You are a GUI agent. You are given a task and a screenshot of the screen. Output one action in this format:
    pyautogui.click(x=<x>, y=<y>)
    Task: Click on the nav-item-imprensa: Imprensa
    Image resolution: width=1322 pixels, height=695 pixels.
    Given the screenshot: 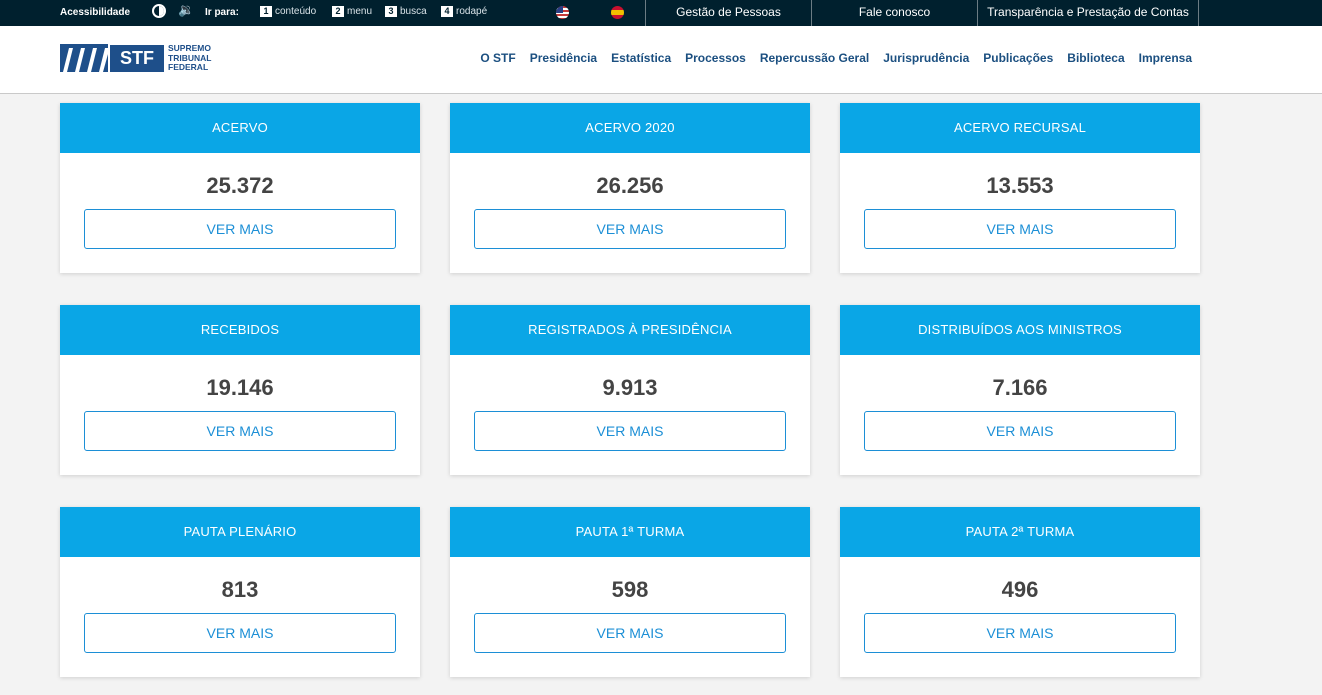 What is the action you would take?
    pyautogui.click(x=1165, y=58)
    